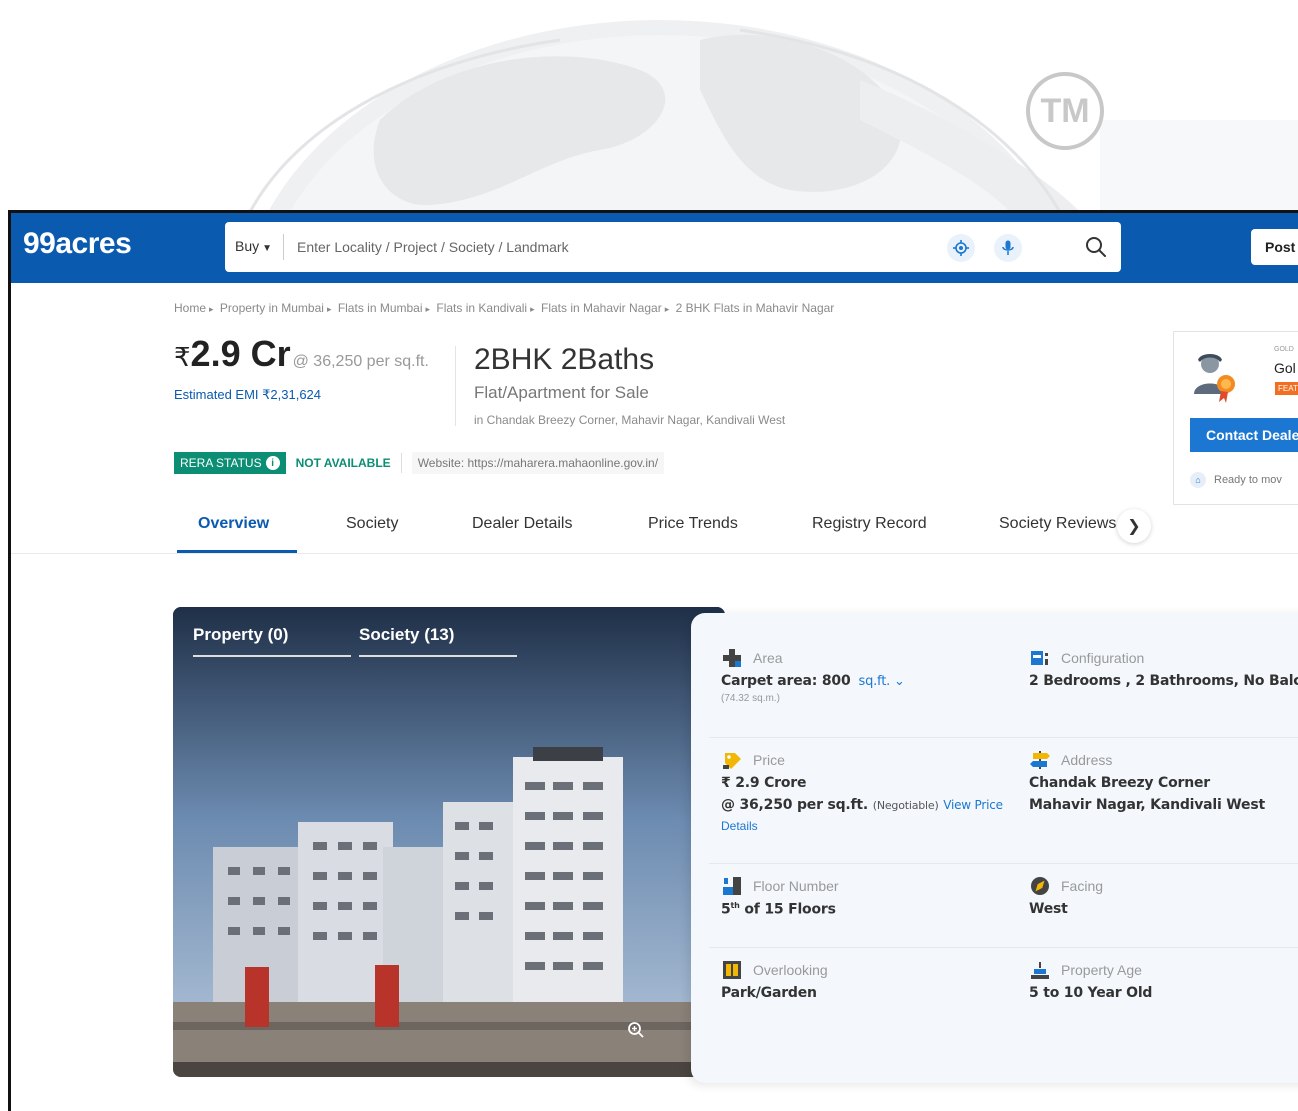 This screenshot has height=1111, width=1298. What do you see at coordinates (654, 553) in the screenshot?
I see `tabs-divider` at bounding box center [654, 553].